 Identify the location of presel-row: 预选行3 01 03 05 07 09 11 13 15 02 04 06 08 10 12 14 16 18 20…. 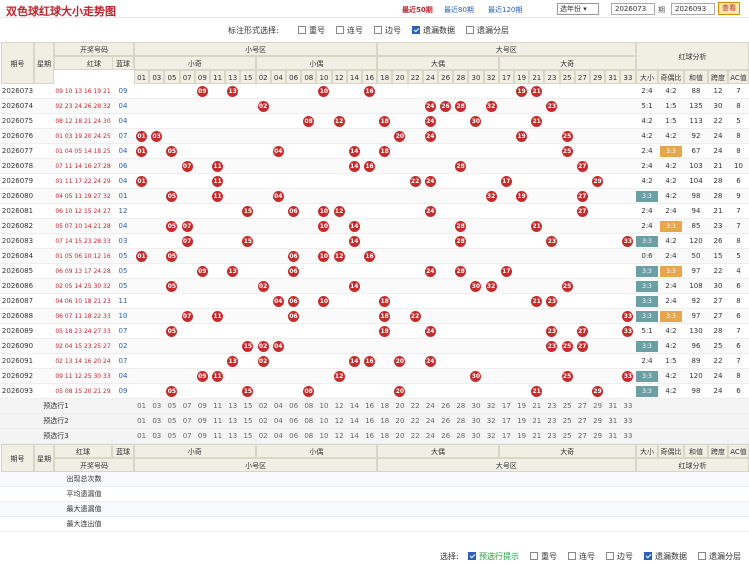
(374, 436).